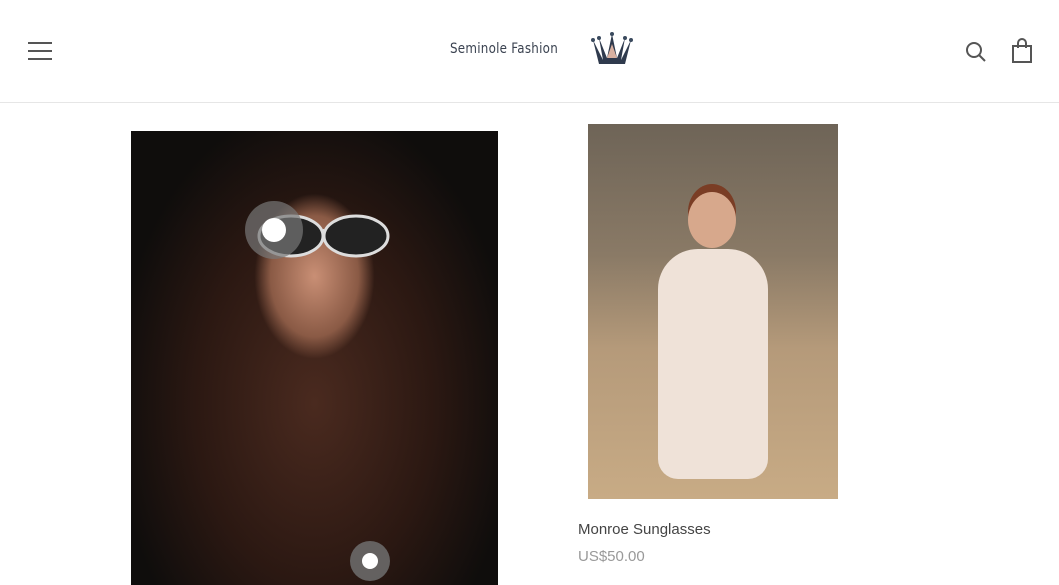  I want to click on hamburger-icon, so click(40, 51).